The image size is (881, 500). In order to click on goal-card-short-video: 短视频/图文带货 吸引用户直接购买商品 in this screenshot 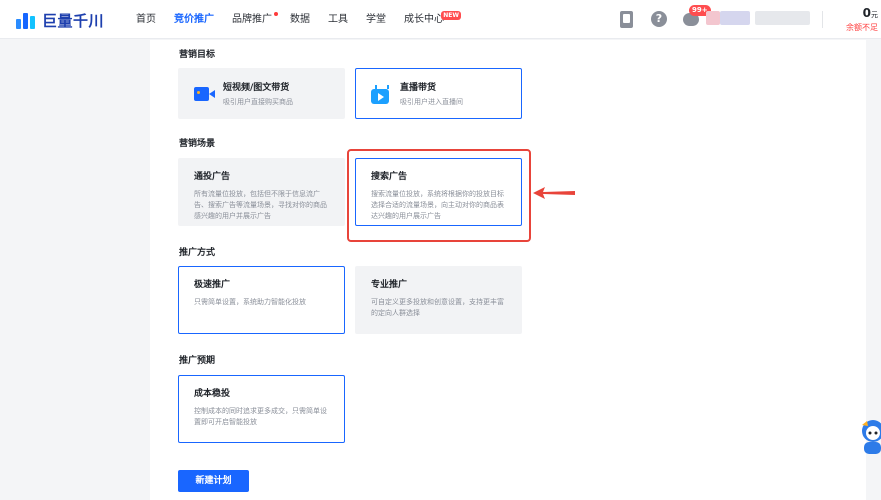, I will do `click(261, 93)`.